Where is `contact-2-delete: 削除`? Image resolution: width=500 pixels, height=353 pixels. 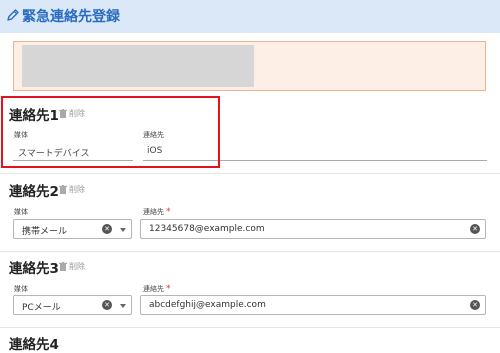 contact-2-delete: 削除 is located at coordinates (72, 189).